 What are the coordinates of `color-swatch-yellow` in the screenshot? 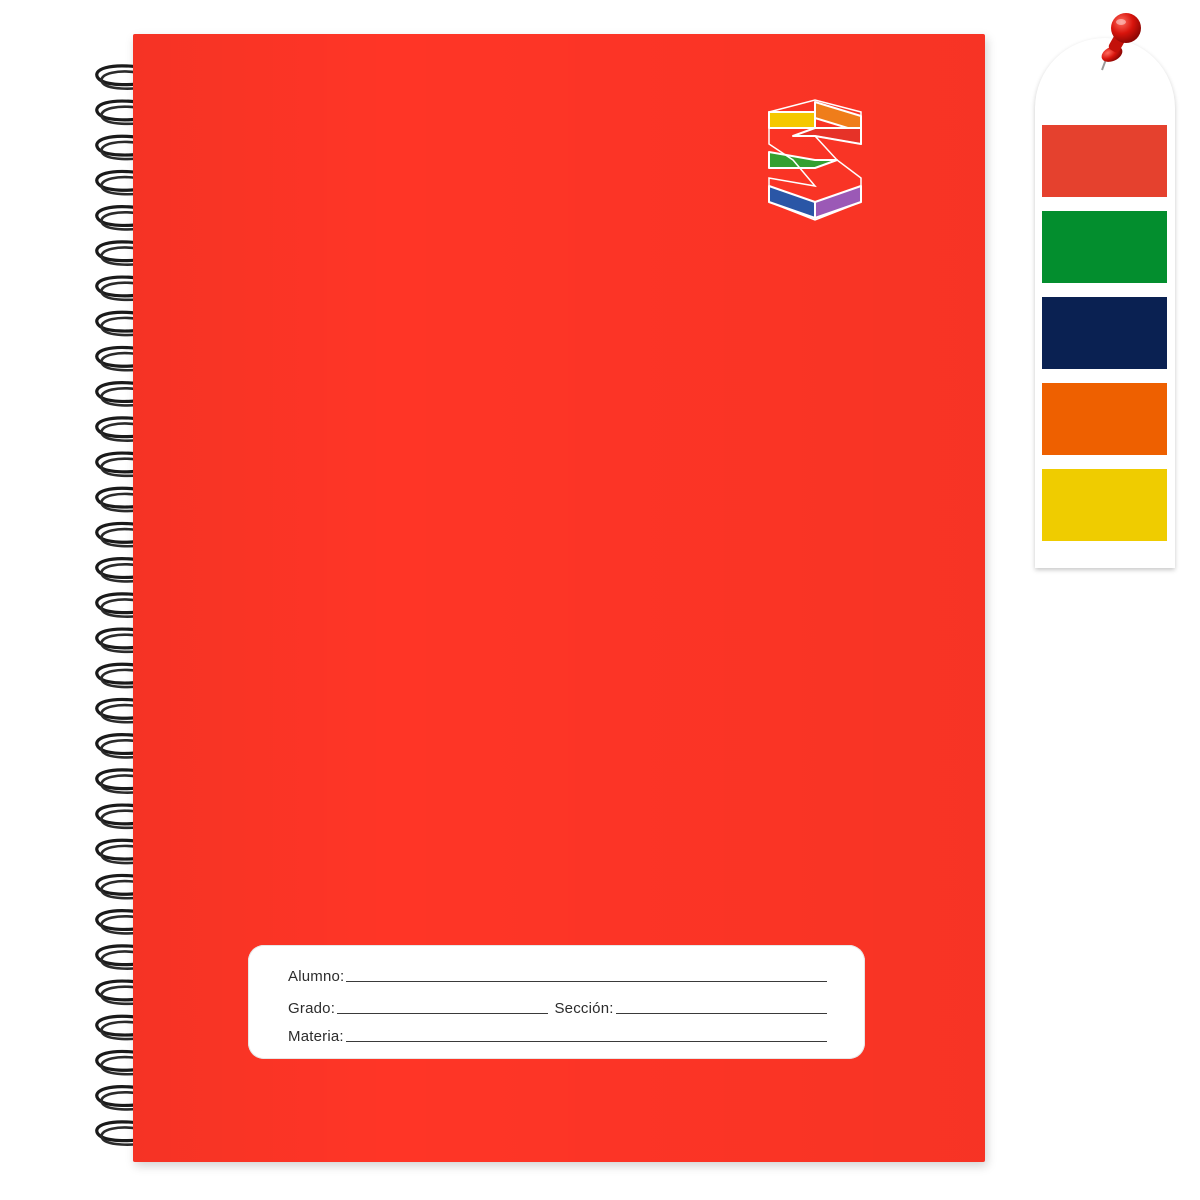 It's located at (1104, 505).